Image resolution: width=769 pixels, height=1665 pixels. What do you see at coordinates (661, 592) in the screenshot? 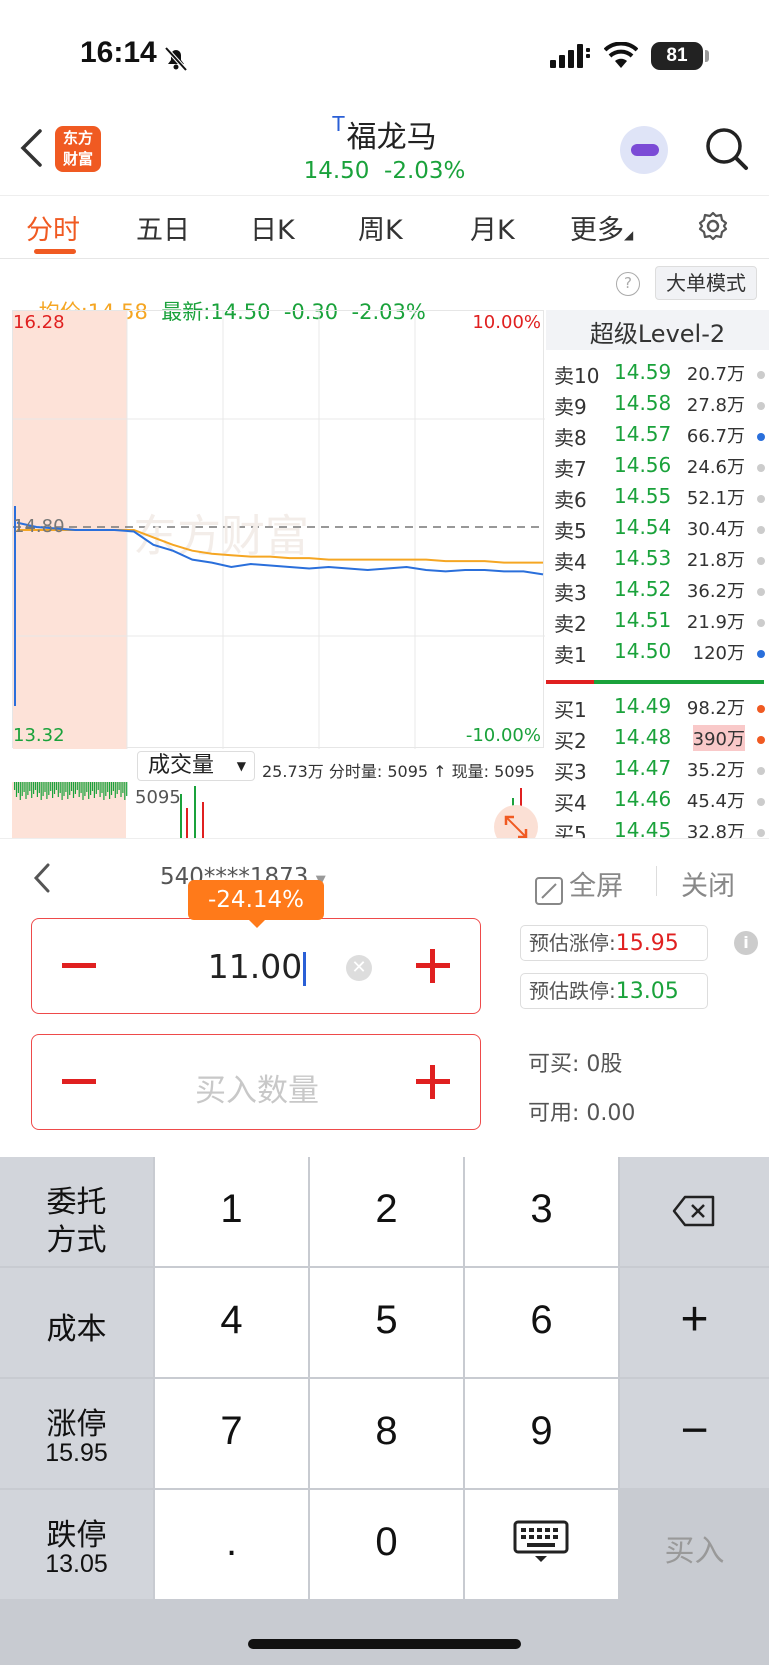
I see `ask-row: 卖3 14.52 36.2万` at bounding box center [661, 592].